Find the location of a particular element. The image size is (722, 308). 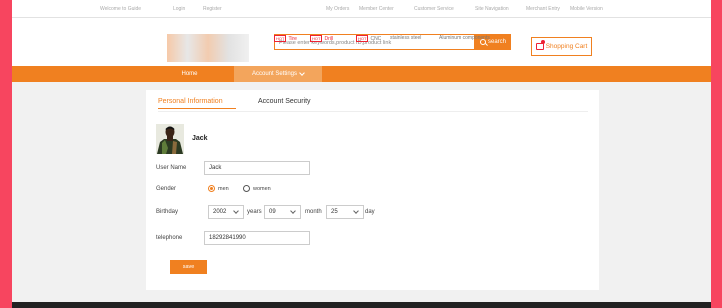

username-label: User Name is located at coordinates (171, 168).